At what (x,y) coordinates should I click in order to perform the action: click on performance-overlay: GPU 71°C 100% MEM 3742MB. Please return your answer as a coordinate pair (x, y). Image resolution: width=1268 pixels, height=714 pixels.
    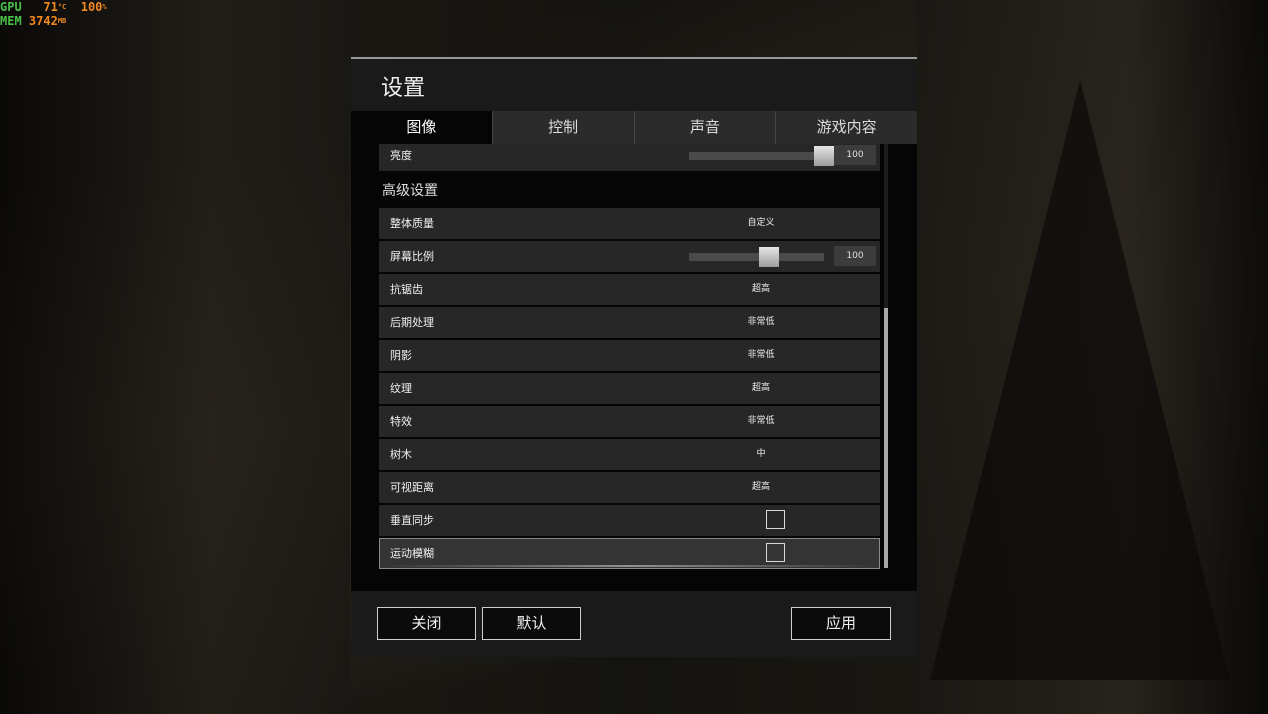
    Looking at the image, I should click on (53, 14).